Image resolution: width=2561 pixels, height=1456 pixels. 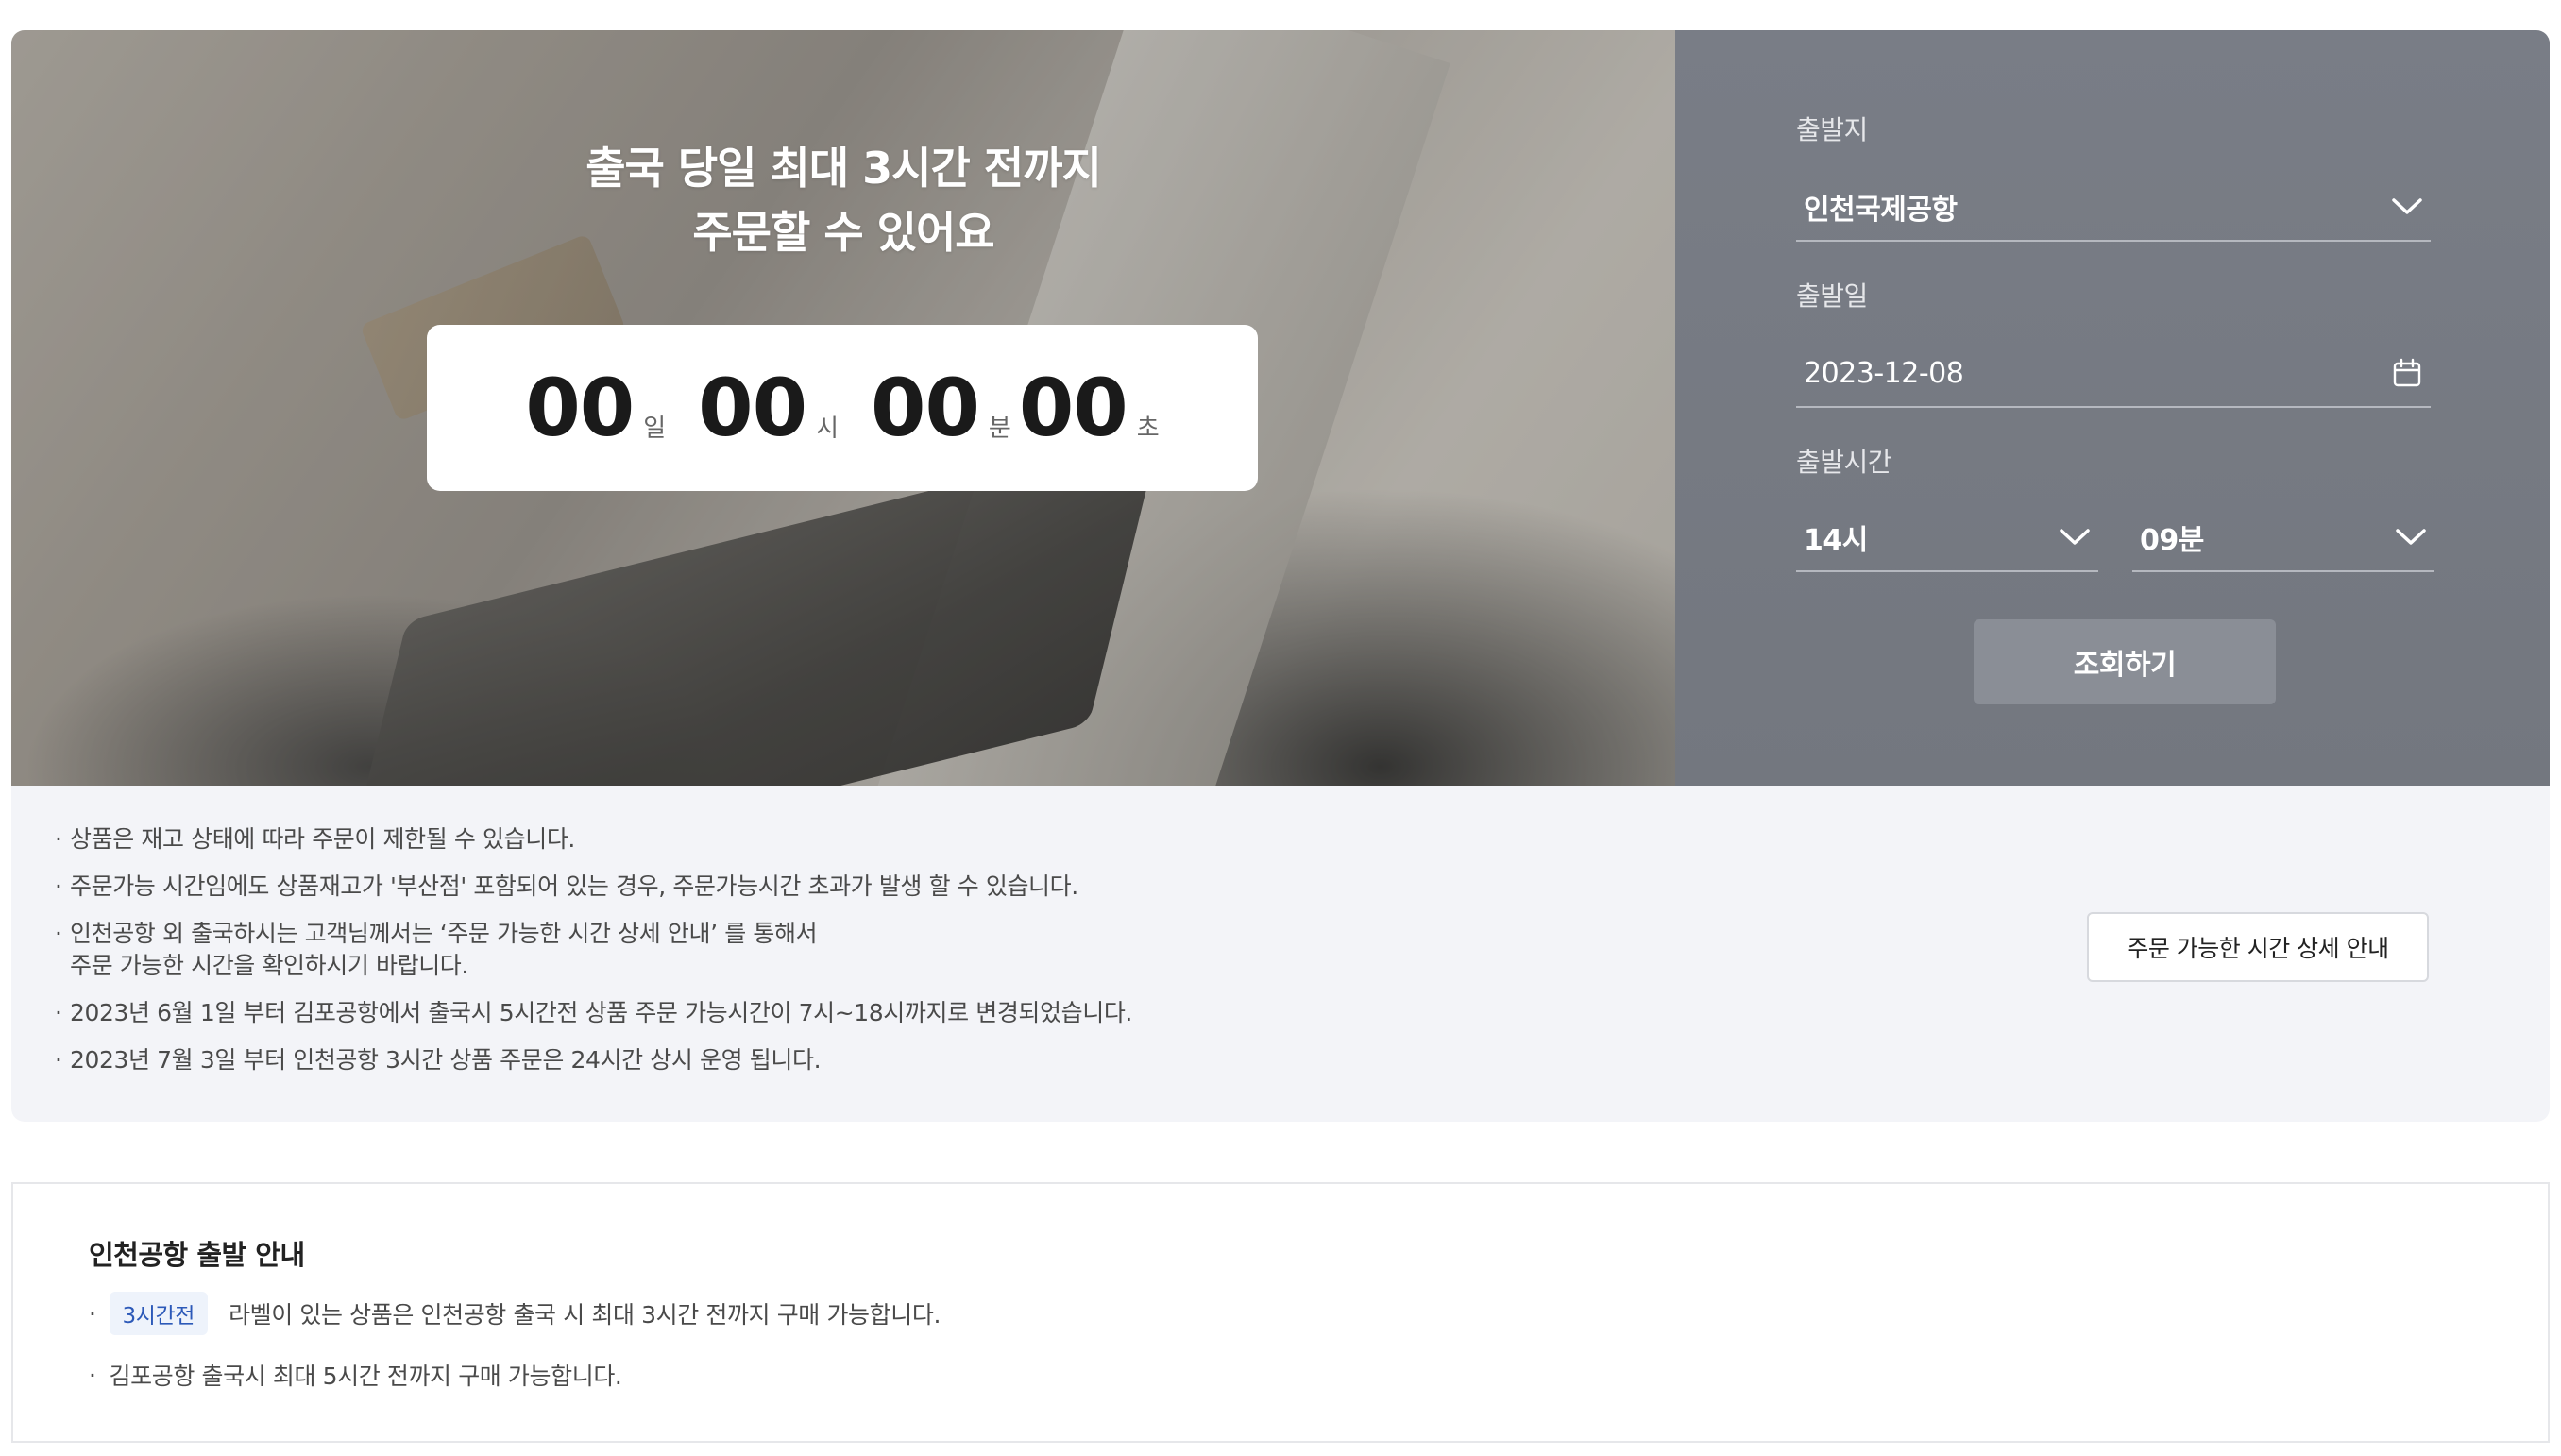 What do you see at coordinates (1844, 462) in the screenshot?
I see `time-label: 출발시간` at bounding box center [1844, 462].